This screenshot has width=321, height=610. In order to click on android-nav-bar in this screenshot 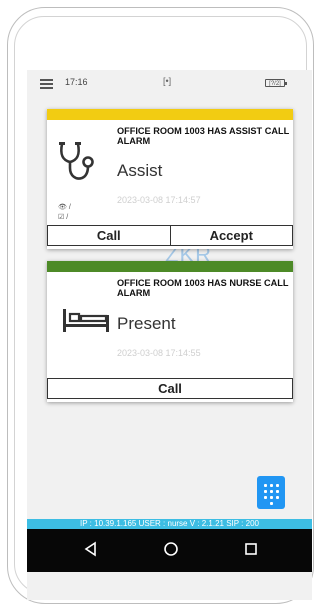, I will do `click(169, 550)`.